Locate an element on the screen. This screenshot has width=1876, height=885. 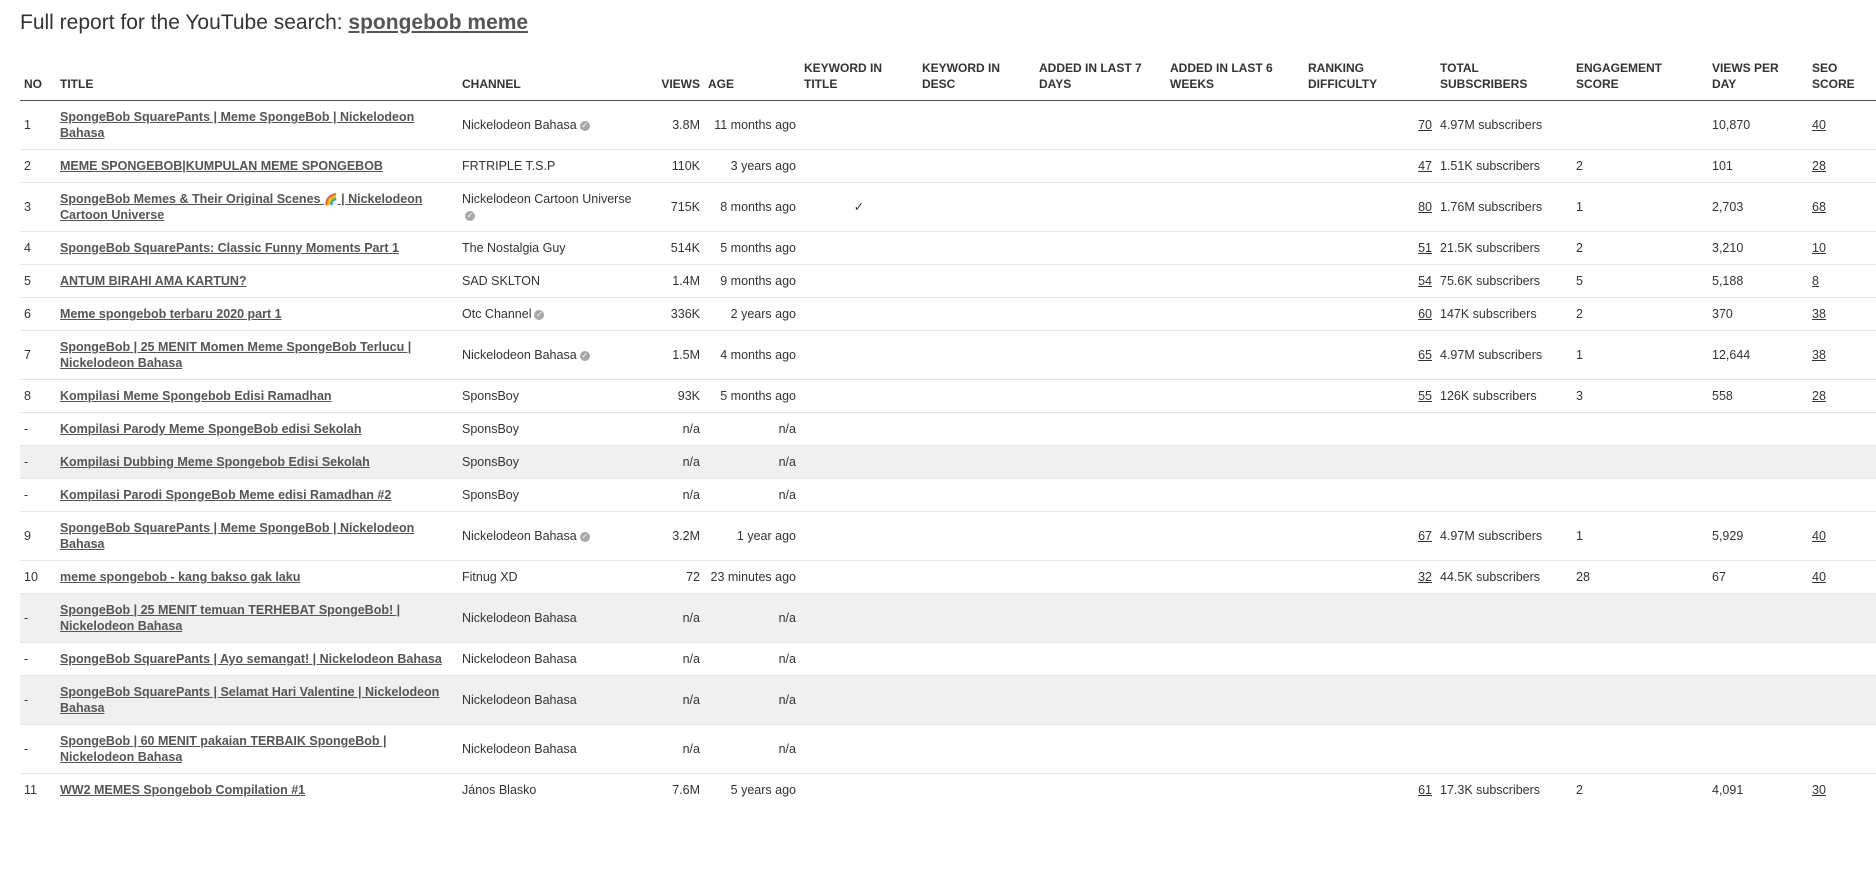
col-header-title: TITLE is located at coordinates (257, 79).